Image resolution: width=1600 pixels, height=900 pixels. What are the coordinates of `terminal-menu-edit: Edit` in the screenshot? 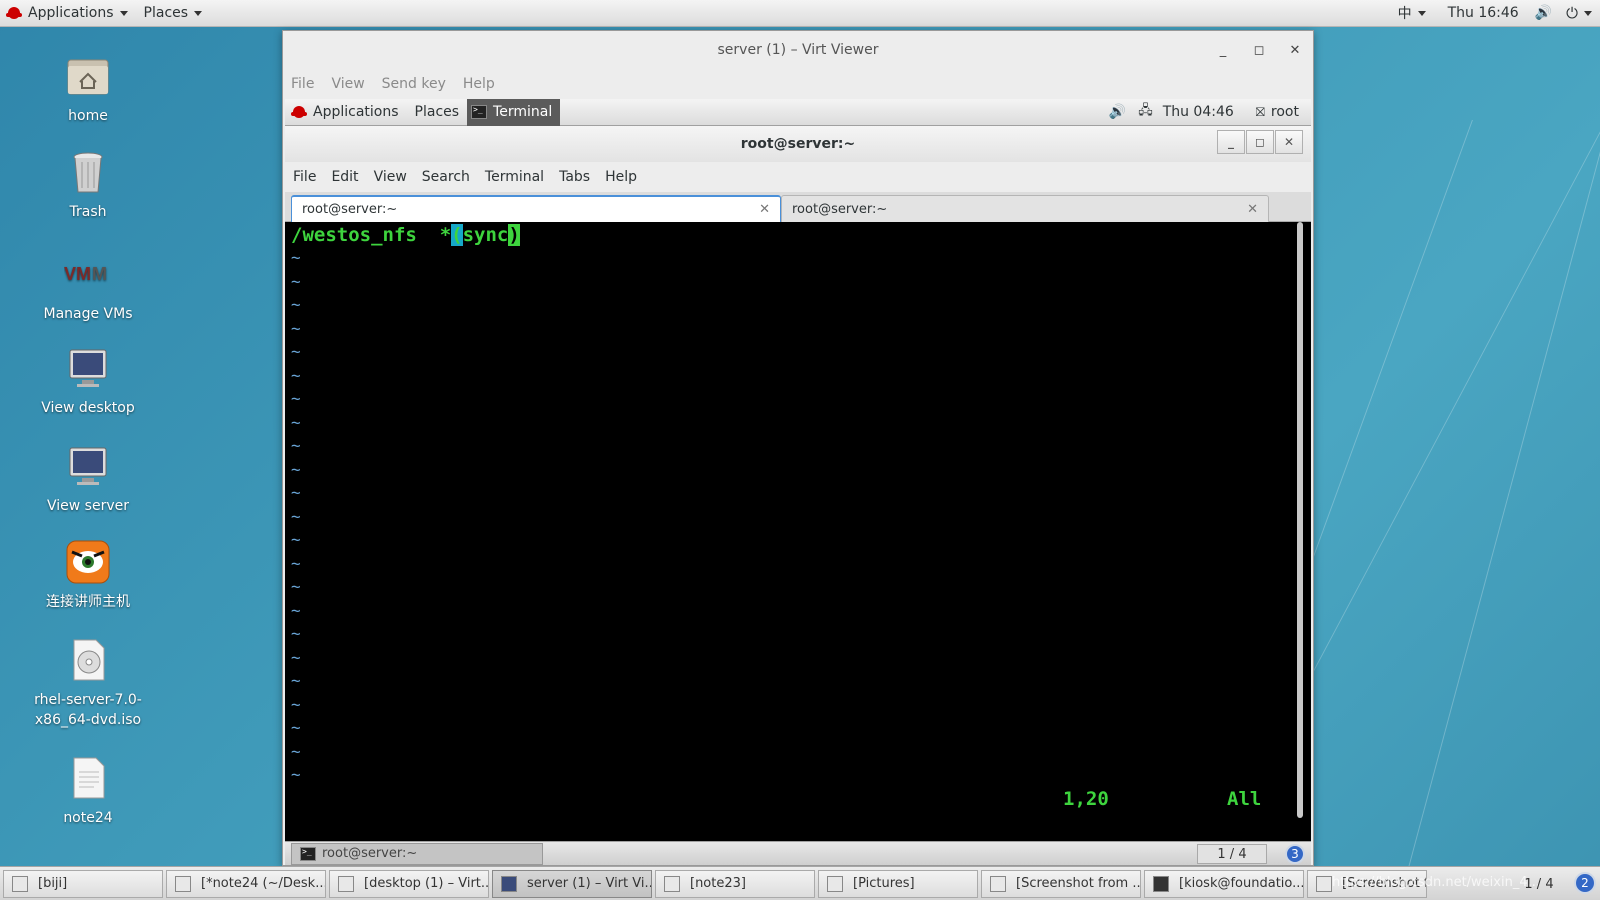 It's located at (344, 177).